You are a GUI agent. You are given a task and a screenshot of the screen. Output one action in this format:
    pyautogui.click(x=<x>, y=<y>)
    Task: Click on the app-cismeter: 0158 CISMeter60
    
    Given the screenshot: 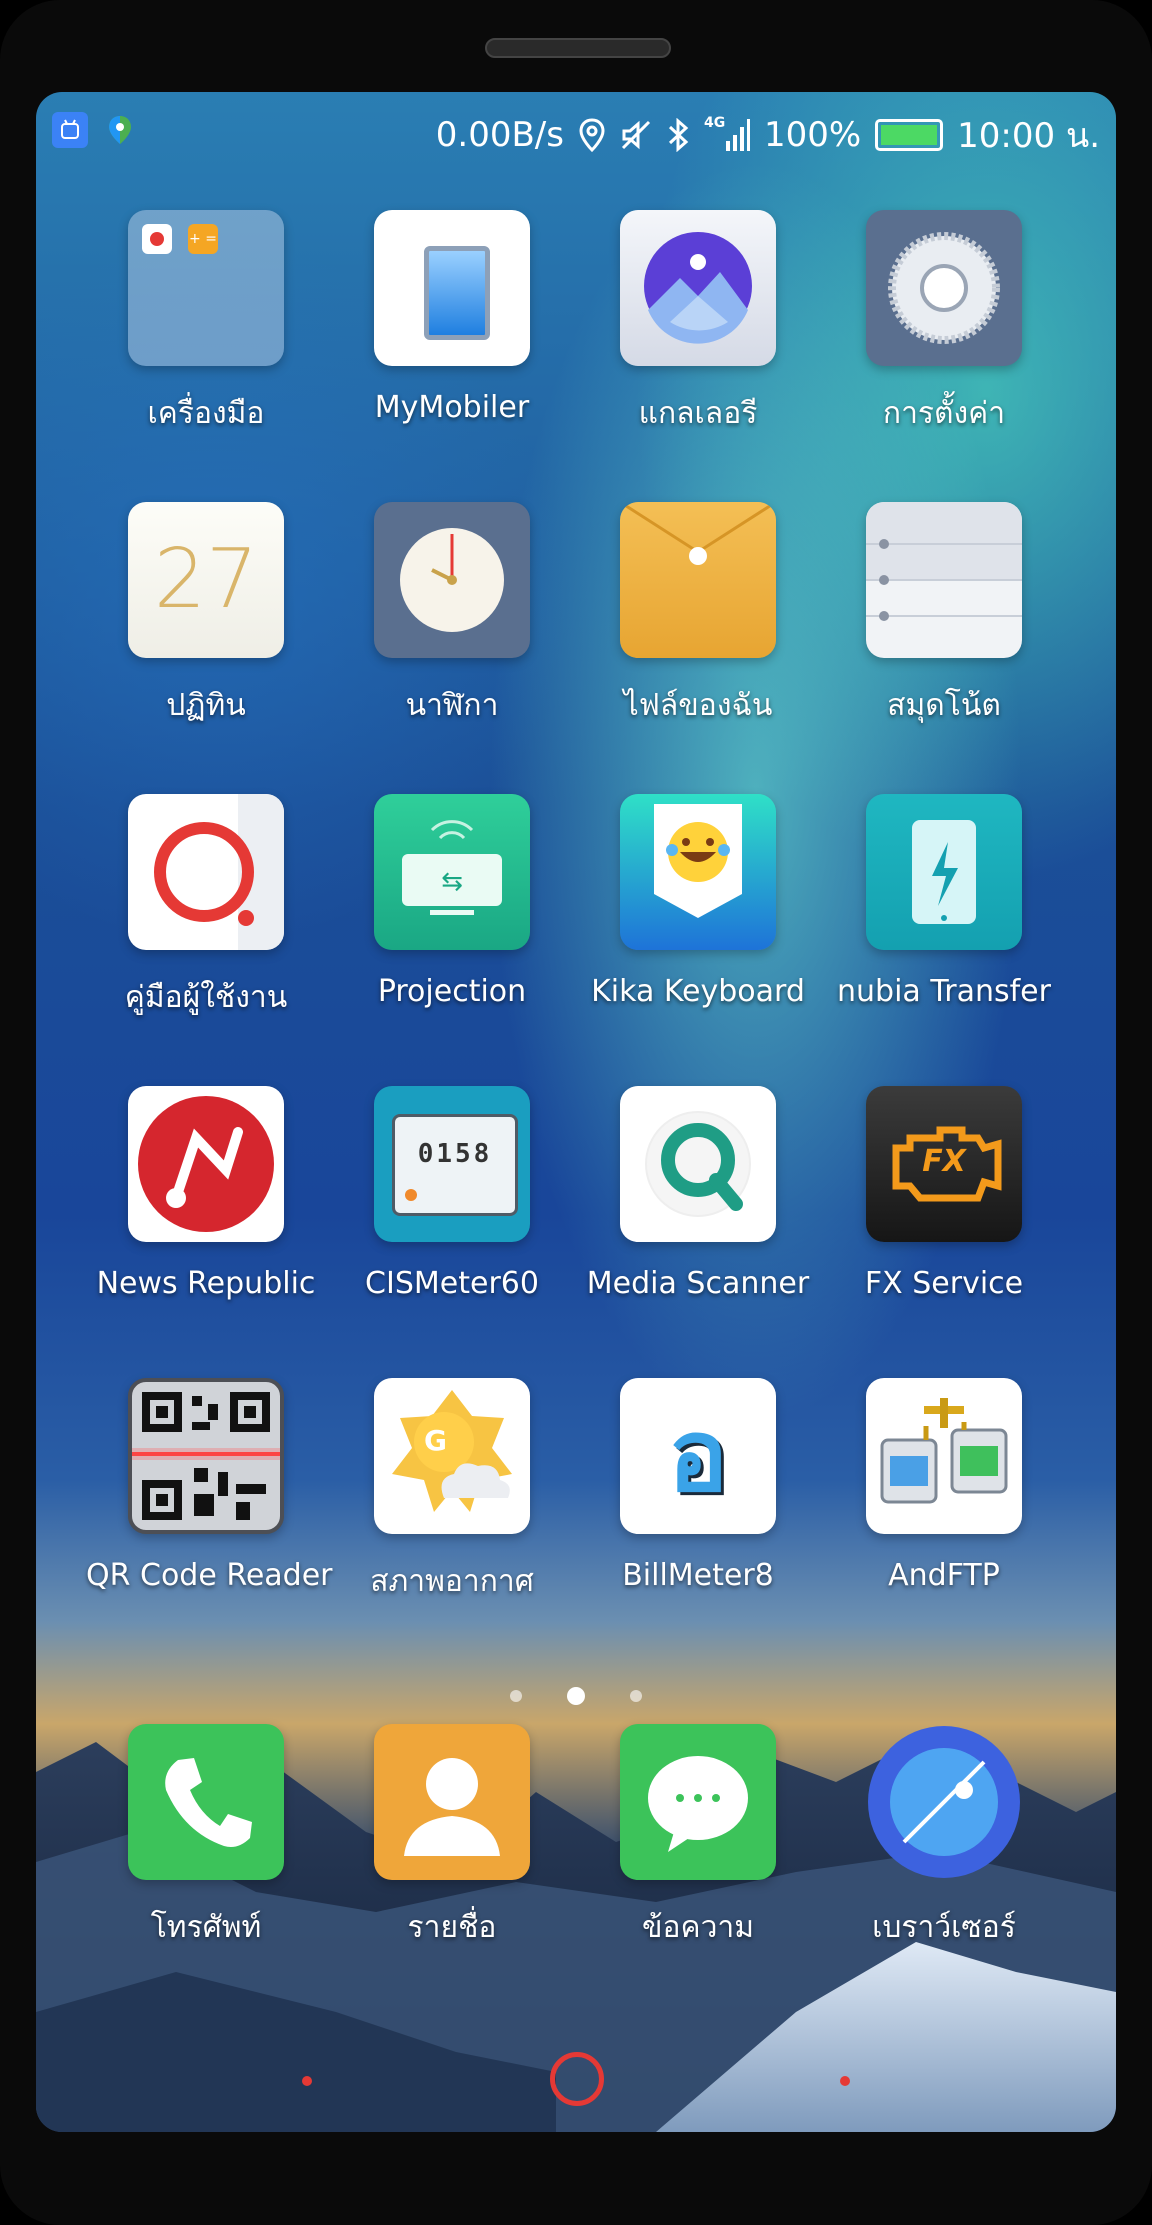 What is the action you would take?
    pyautogui.click(x=452, y=1193)
    